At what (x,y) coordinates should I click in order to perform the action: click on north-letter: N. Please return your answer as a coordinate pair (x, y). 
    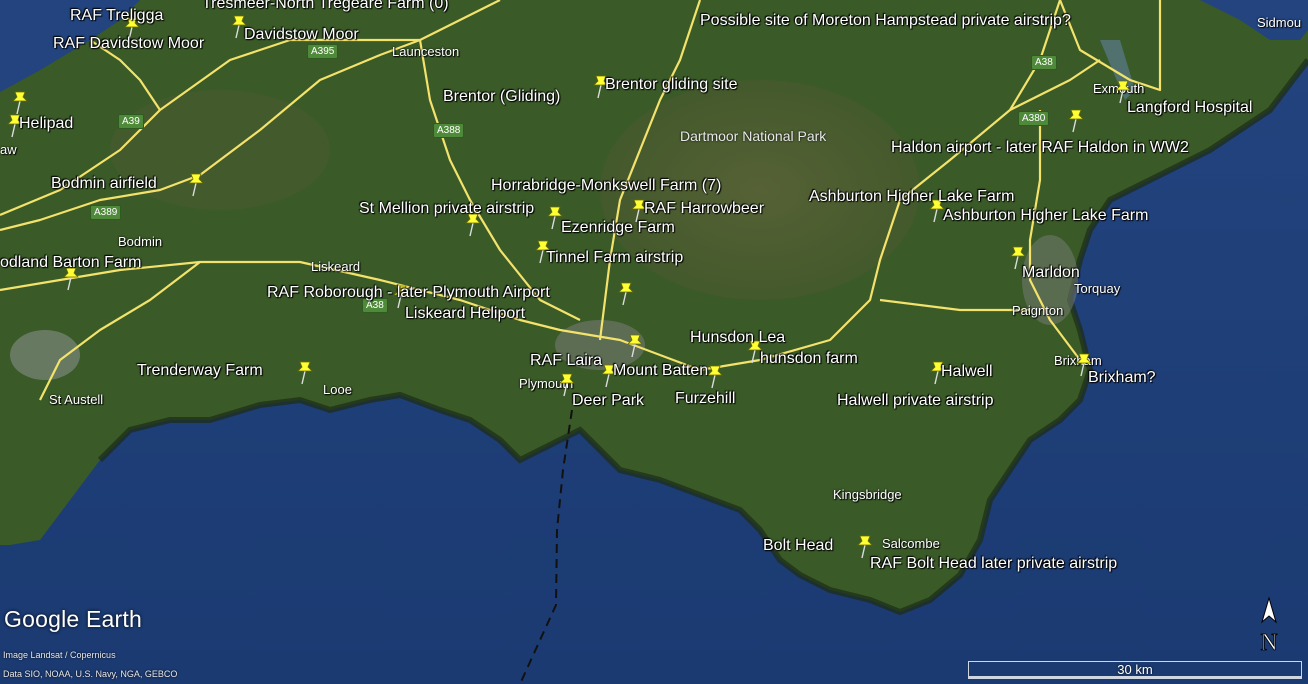
    Looking at the image, I should click on (1268, 643).